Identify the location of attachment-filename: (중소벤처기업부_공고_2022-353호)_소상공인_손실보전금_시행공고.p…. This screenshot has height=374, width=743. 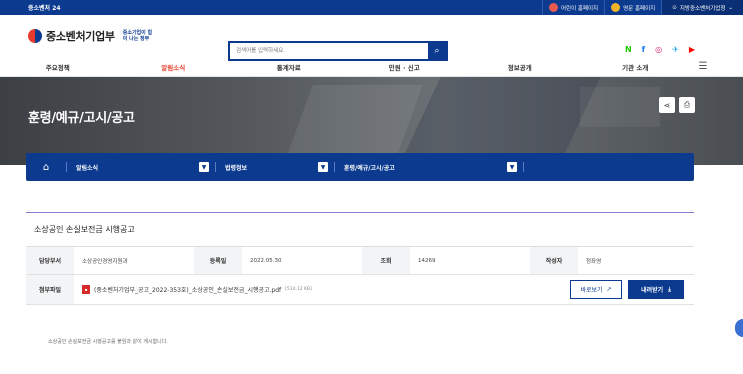
(187, 289).